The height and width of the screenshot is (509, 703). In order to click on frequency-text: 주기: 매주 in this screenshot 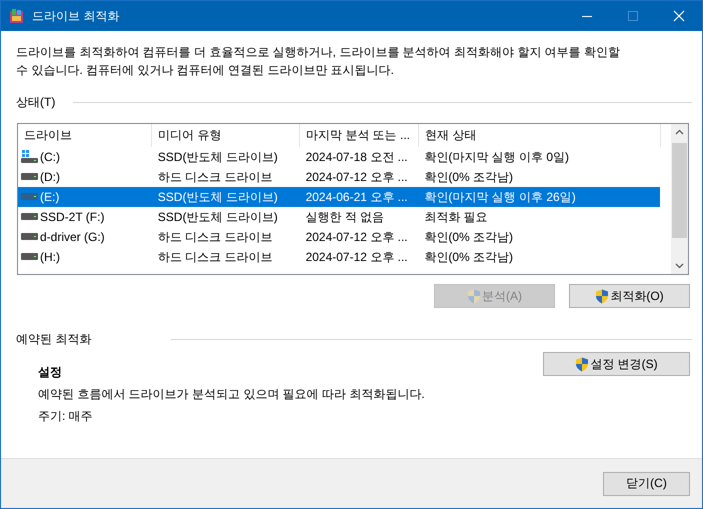, I will do `click(66, 416)`.